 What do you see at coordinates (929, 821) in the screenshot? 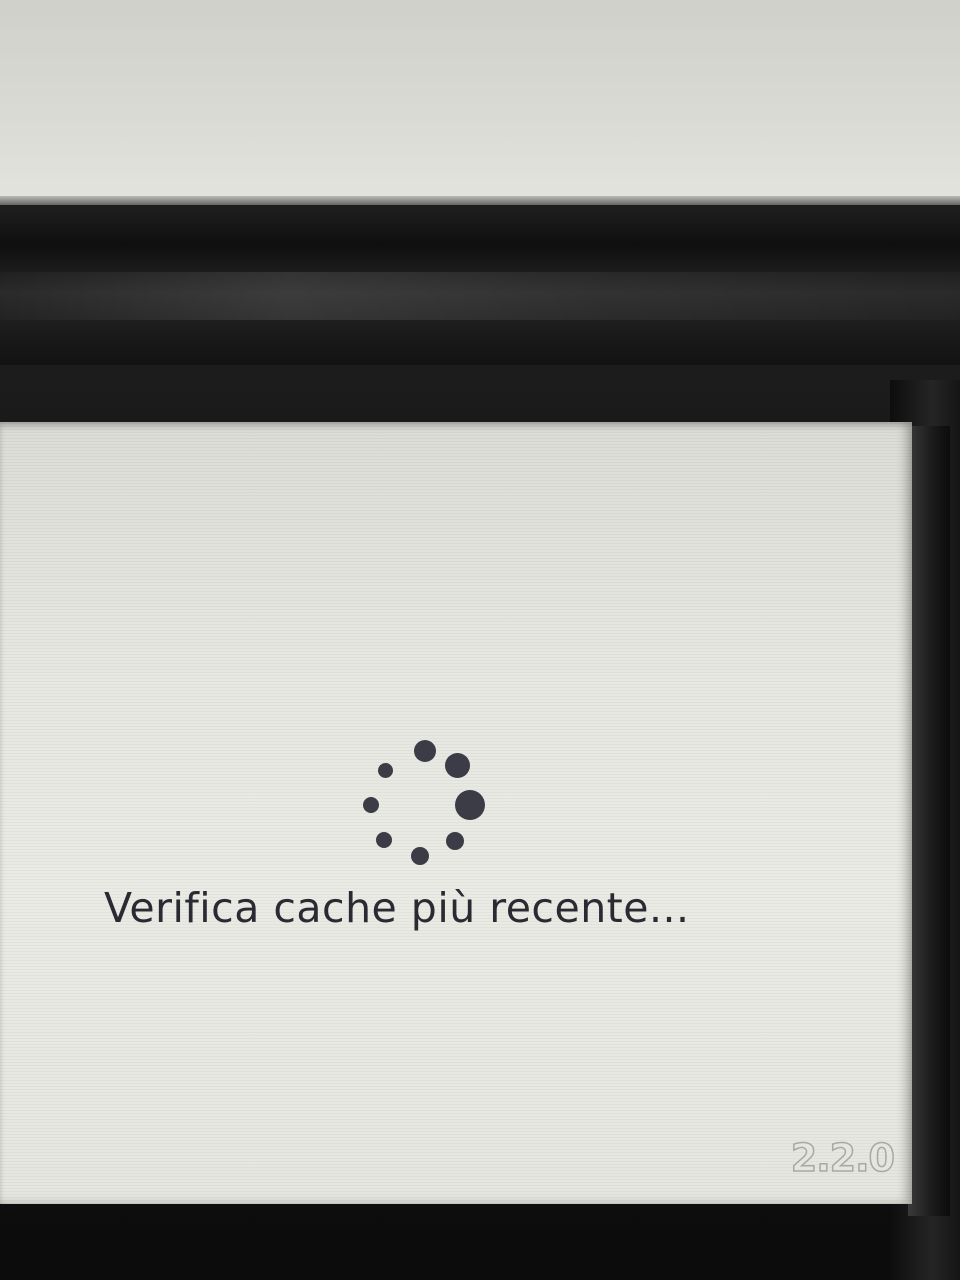
I see `screen-edge` at bounding box center [929, 821].